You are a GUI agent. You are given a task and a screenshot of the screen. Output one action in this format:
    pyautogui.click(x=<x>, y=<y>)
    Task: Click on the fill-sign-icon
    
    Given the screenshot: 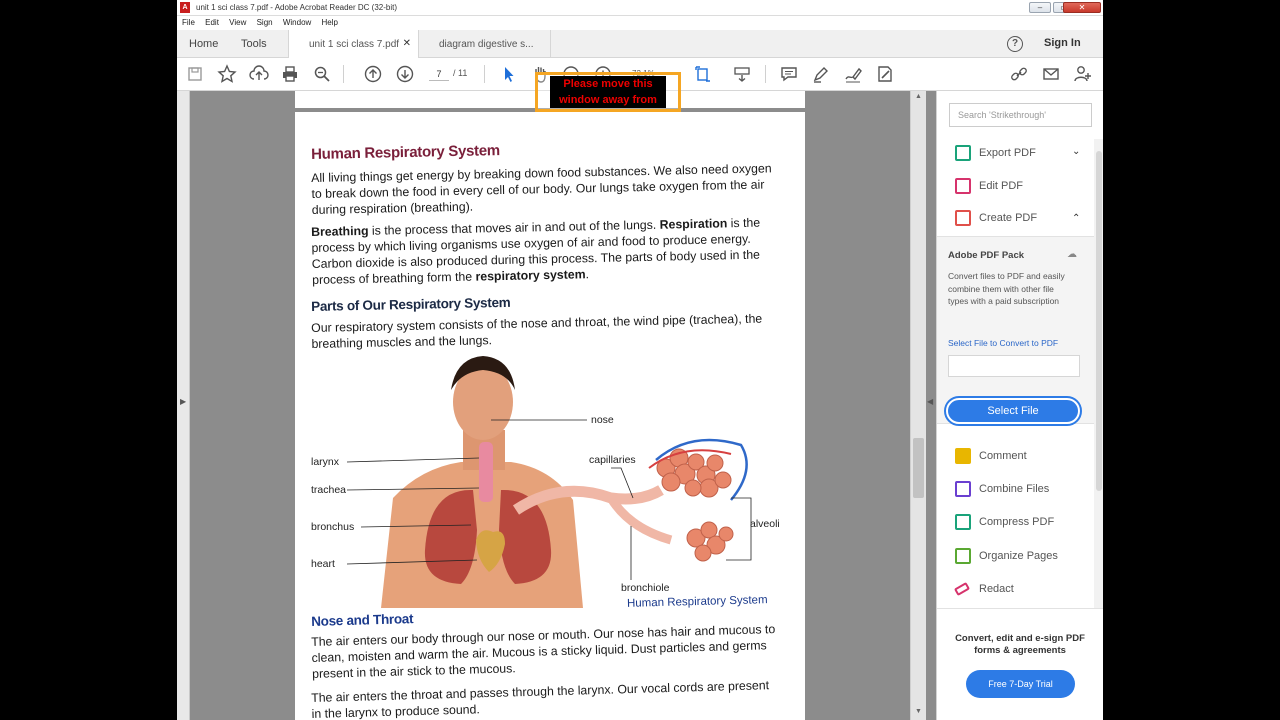 What is the action you would take?
    pyautogui.click(x=885, y=74)
    